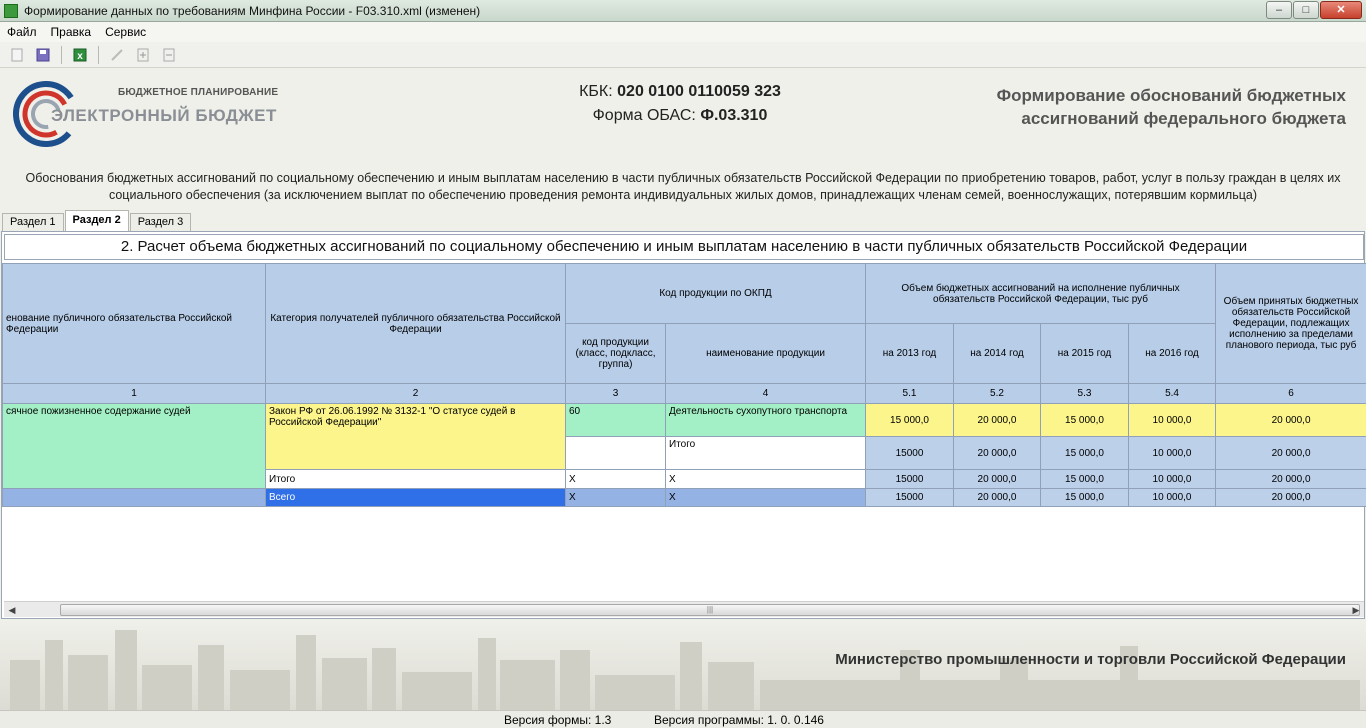 The image size is (1366, 728). I want to click on kbk-line: КБК: 020 0100 0110059 323, so click(680, 92).